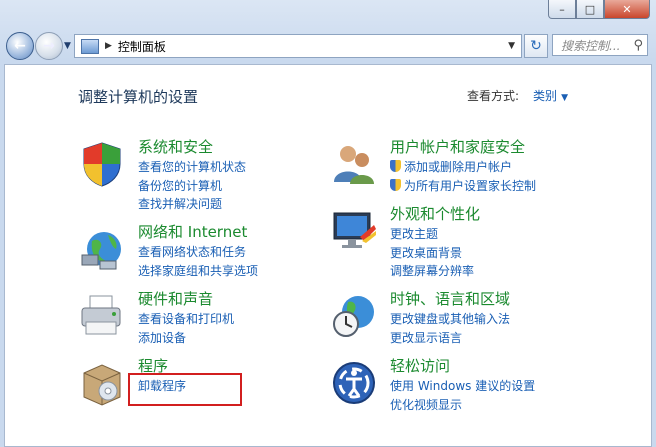 The width and height of the screenshot is (656, 447). Describe the element at coordinates (462, 386) in the screenshot. I see `link: 使用 Windows 建议的设置` at that location.